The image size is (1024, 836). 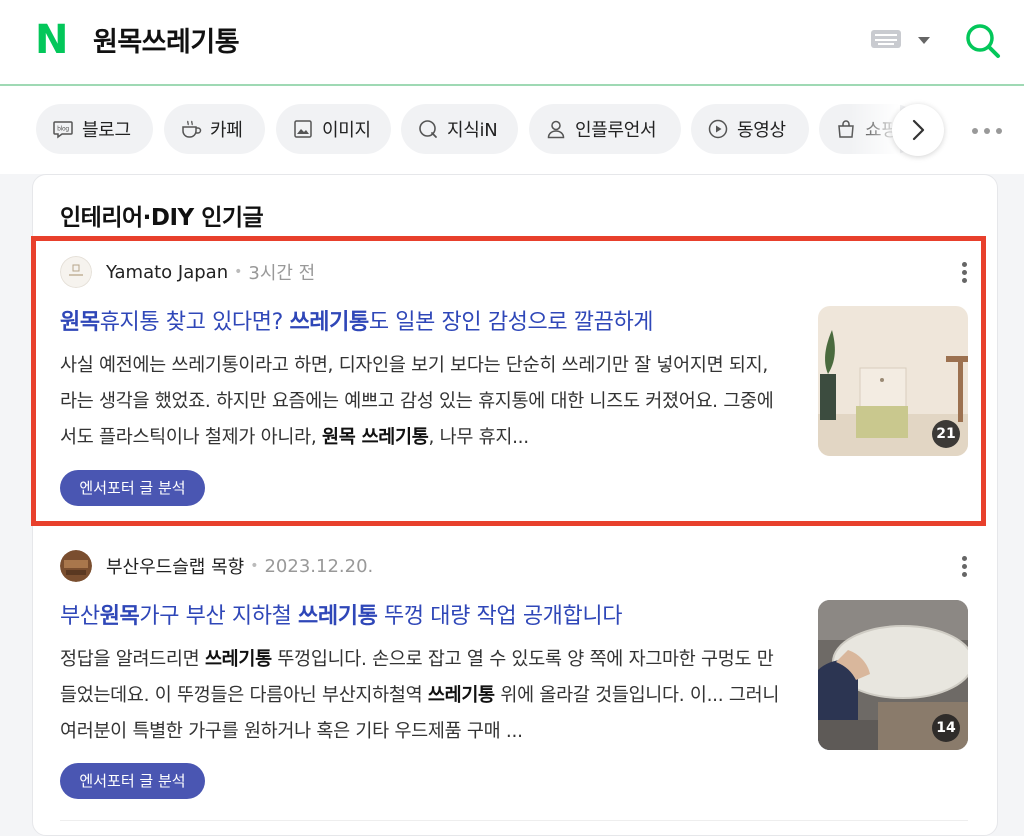 What do you see at coordinates (965, 567) in the screenshot?
I see `more-options-icon` at bounding box center [965, 567].